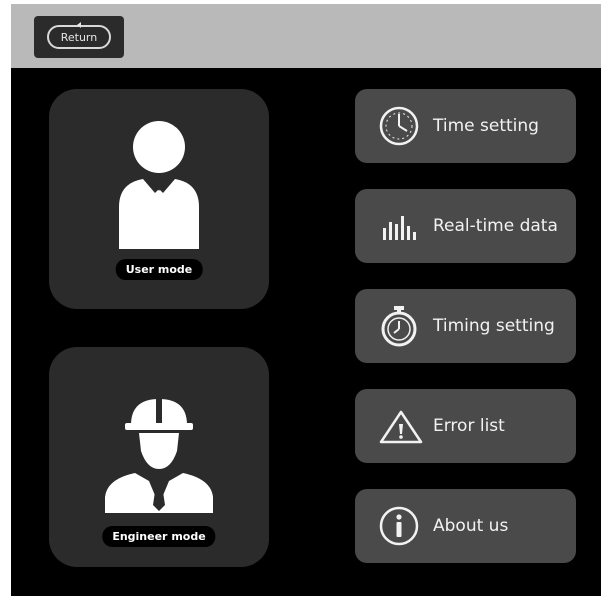 This screenshot has height=599, width=614. What do you see at coordinates (494, 326) in the screenshot?
I see `timing-setting-label: Timing setting` at bounding box center [494, 326].